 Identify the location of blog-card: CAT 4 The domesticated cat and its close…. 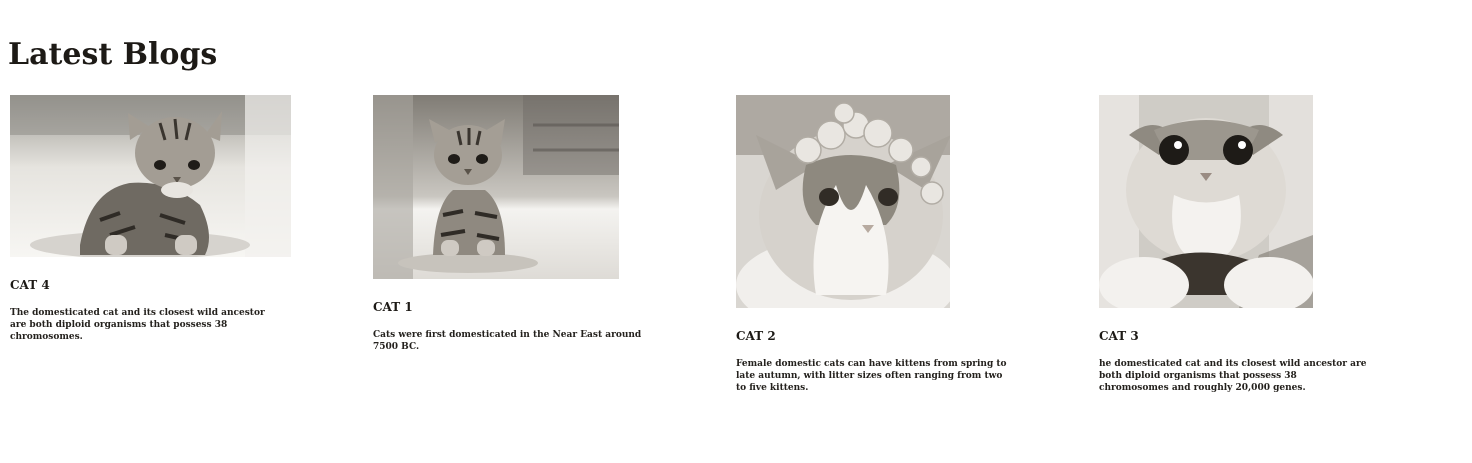
(155, 219).